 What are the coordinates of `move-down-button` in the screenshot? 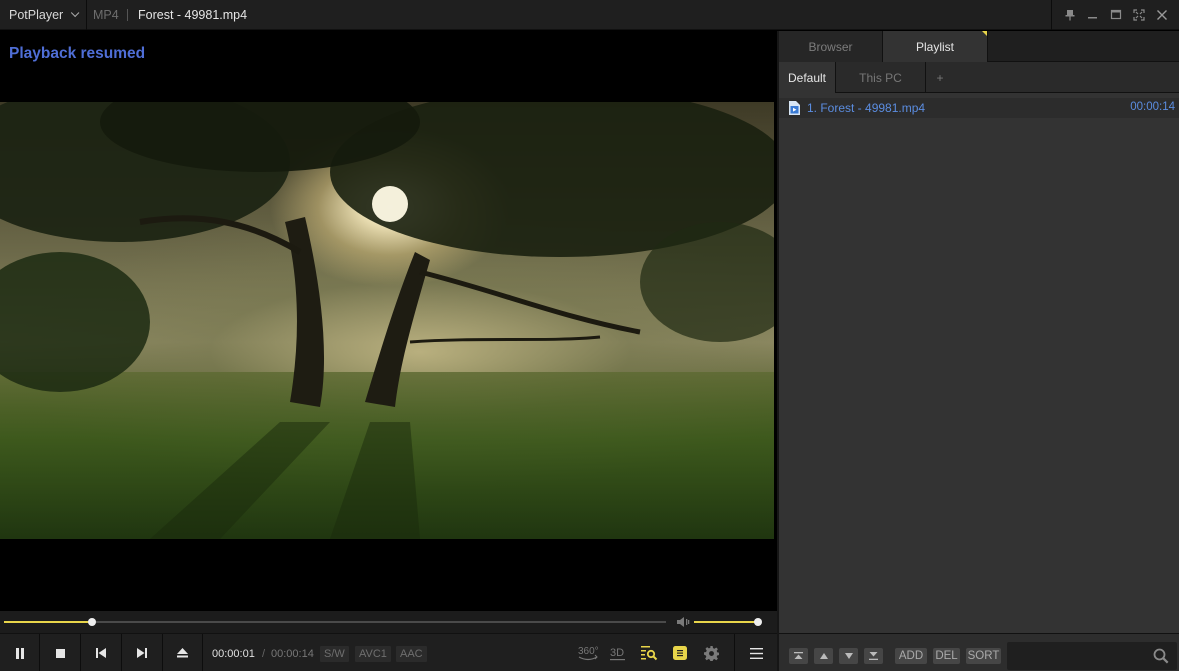 It's located at (848, 656).